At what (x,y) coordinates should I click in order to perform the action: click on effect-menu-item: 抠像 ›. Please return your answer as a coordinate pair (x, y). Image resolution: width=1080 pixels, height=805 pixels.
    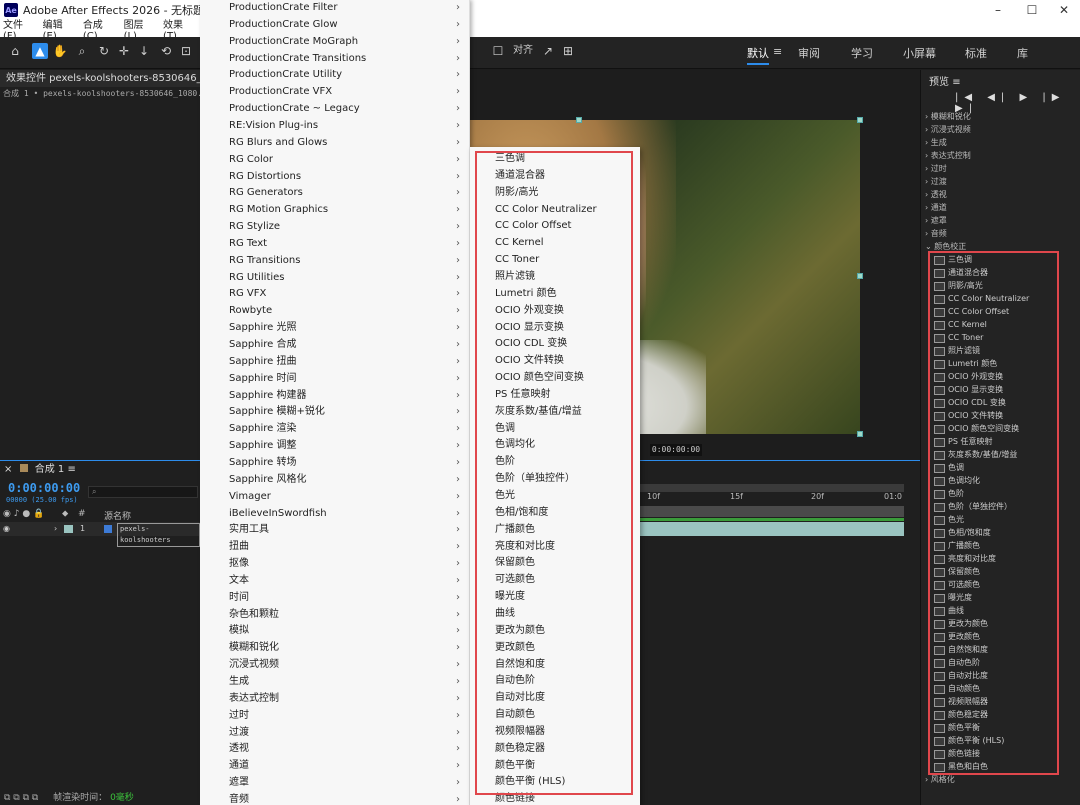
    Looking at the image, I should click on (335, 563).